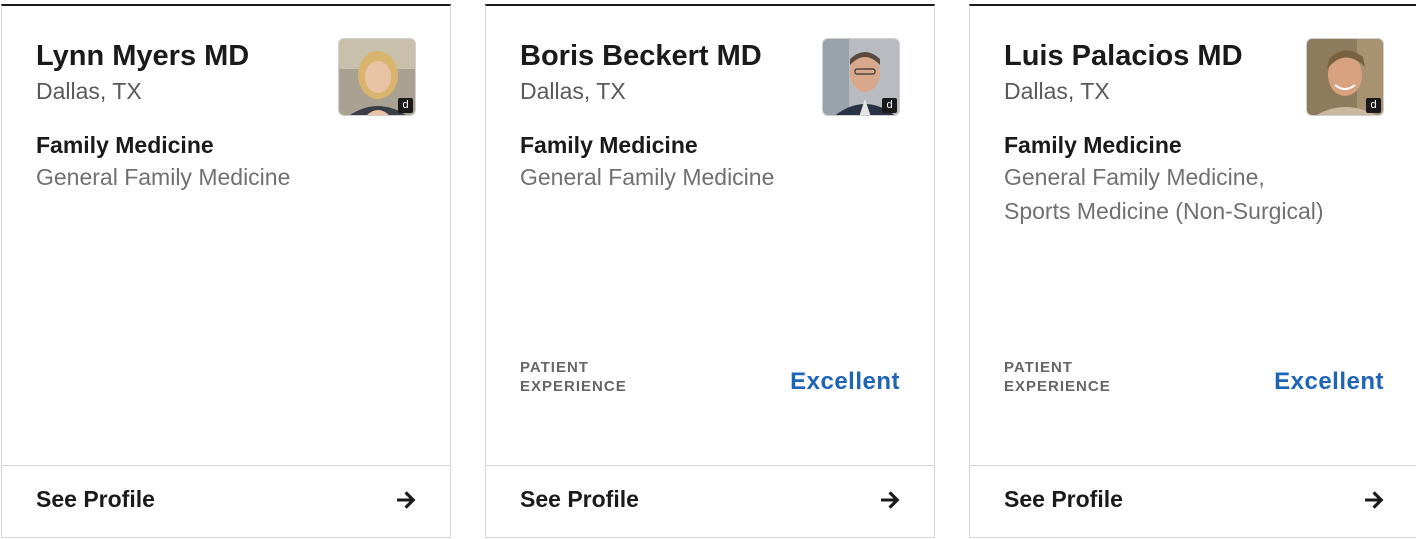  What do you see at coordinates (645, 56) in the screenshot?
I see `doctor-name: Boris Beckert MD` at bounding box center [645, 56].